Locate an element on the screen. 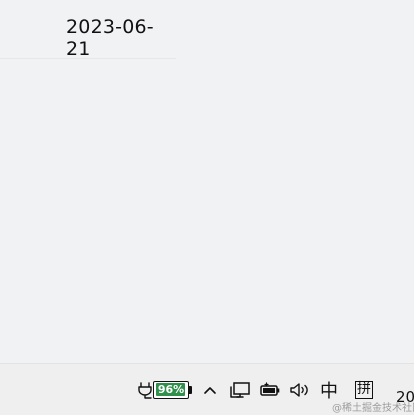 Image resolution: width=414 pixels, height=415 pixels. date-header: 2023-06-21 is located at coordinates (110, 38).